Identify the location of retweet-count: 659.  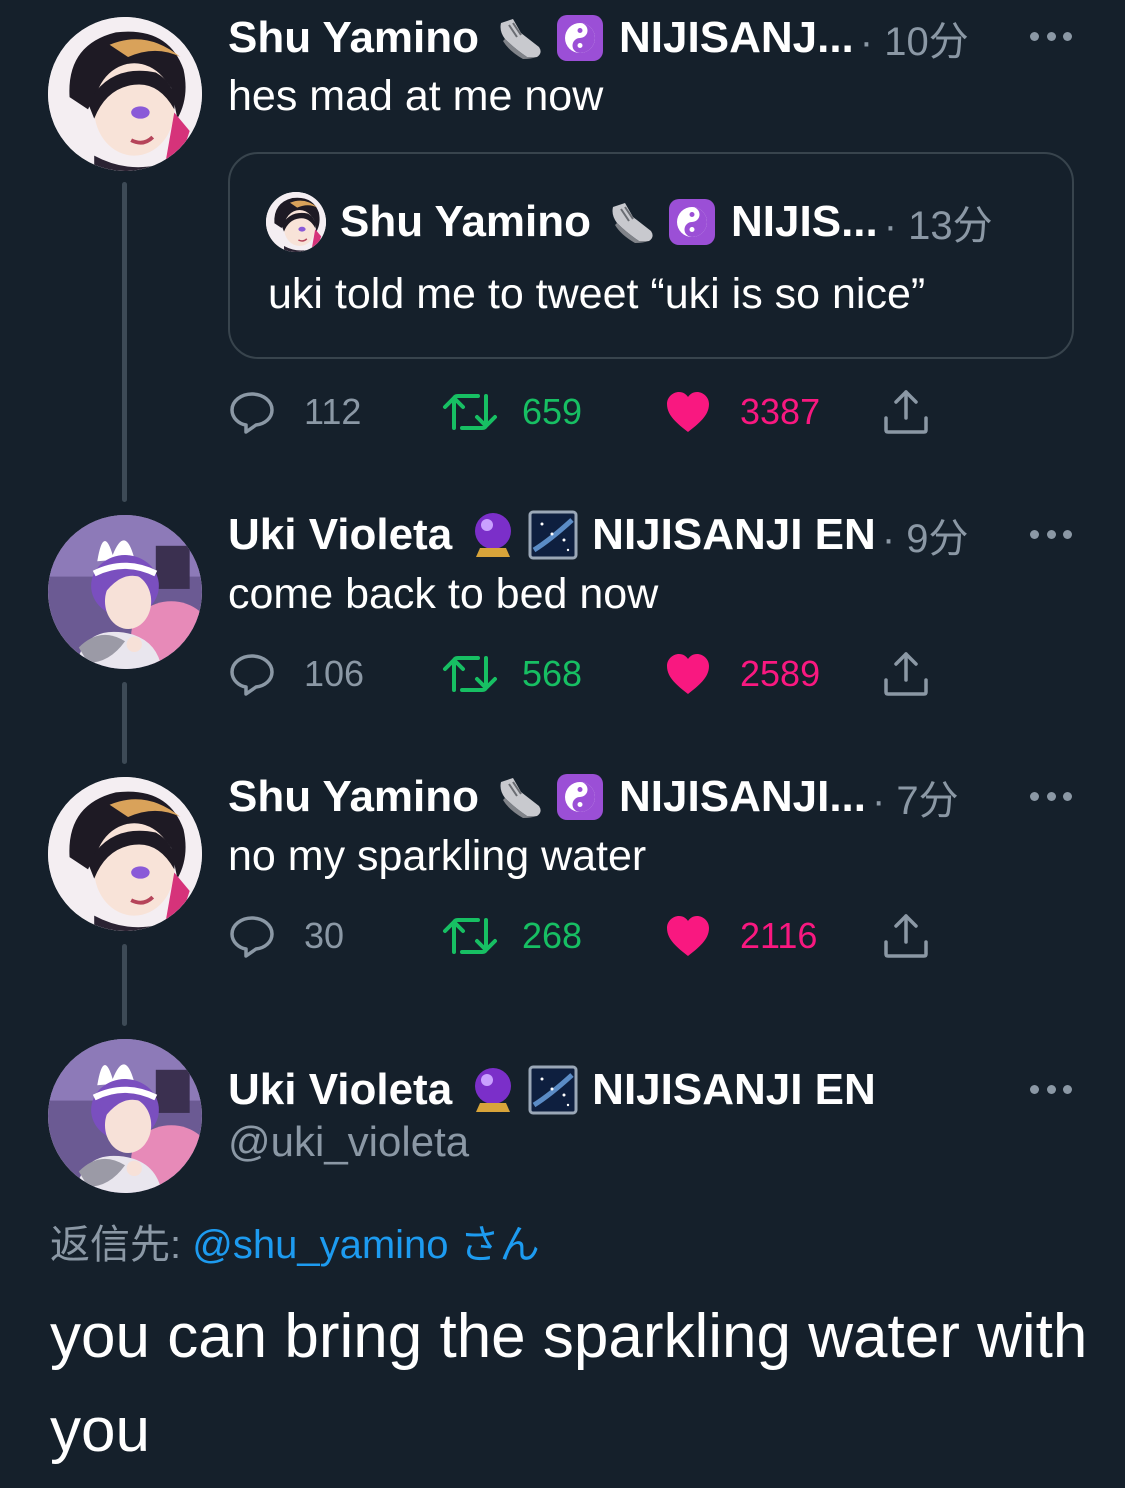
(552, 411).